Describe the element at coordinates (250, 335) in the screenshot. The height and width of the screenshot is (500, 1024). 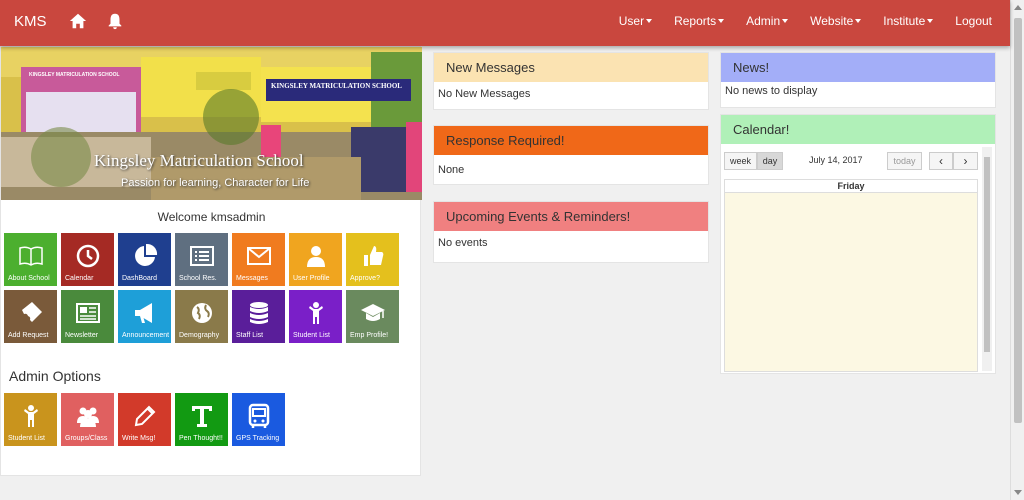
I see `tile-label: Staff List` at that location.